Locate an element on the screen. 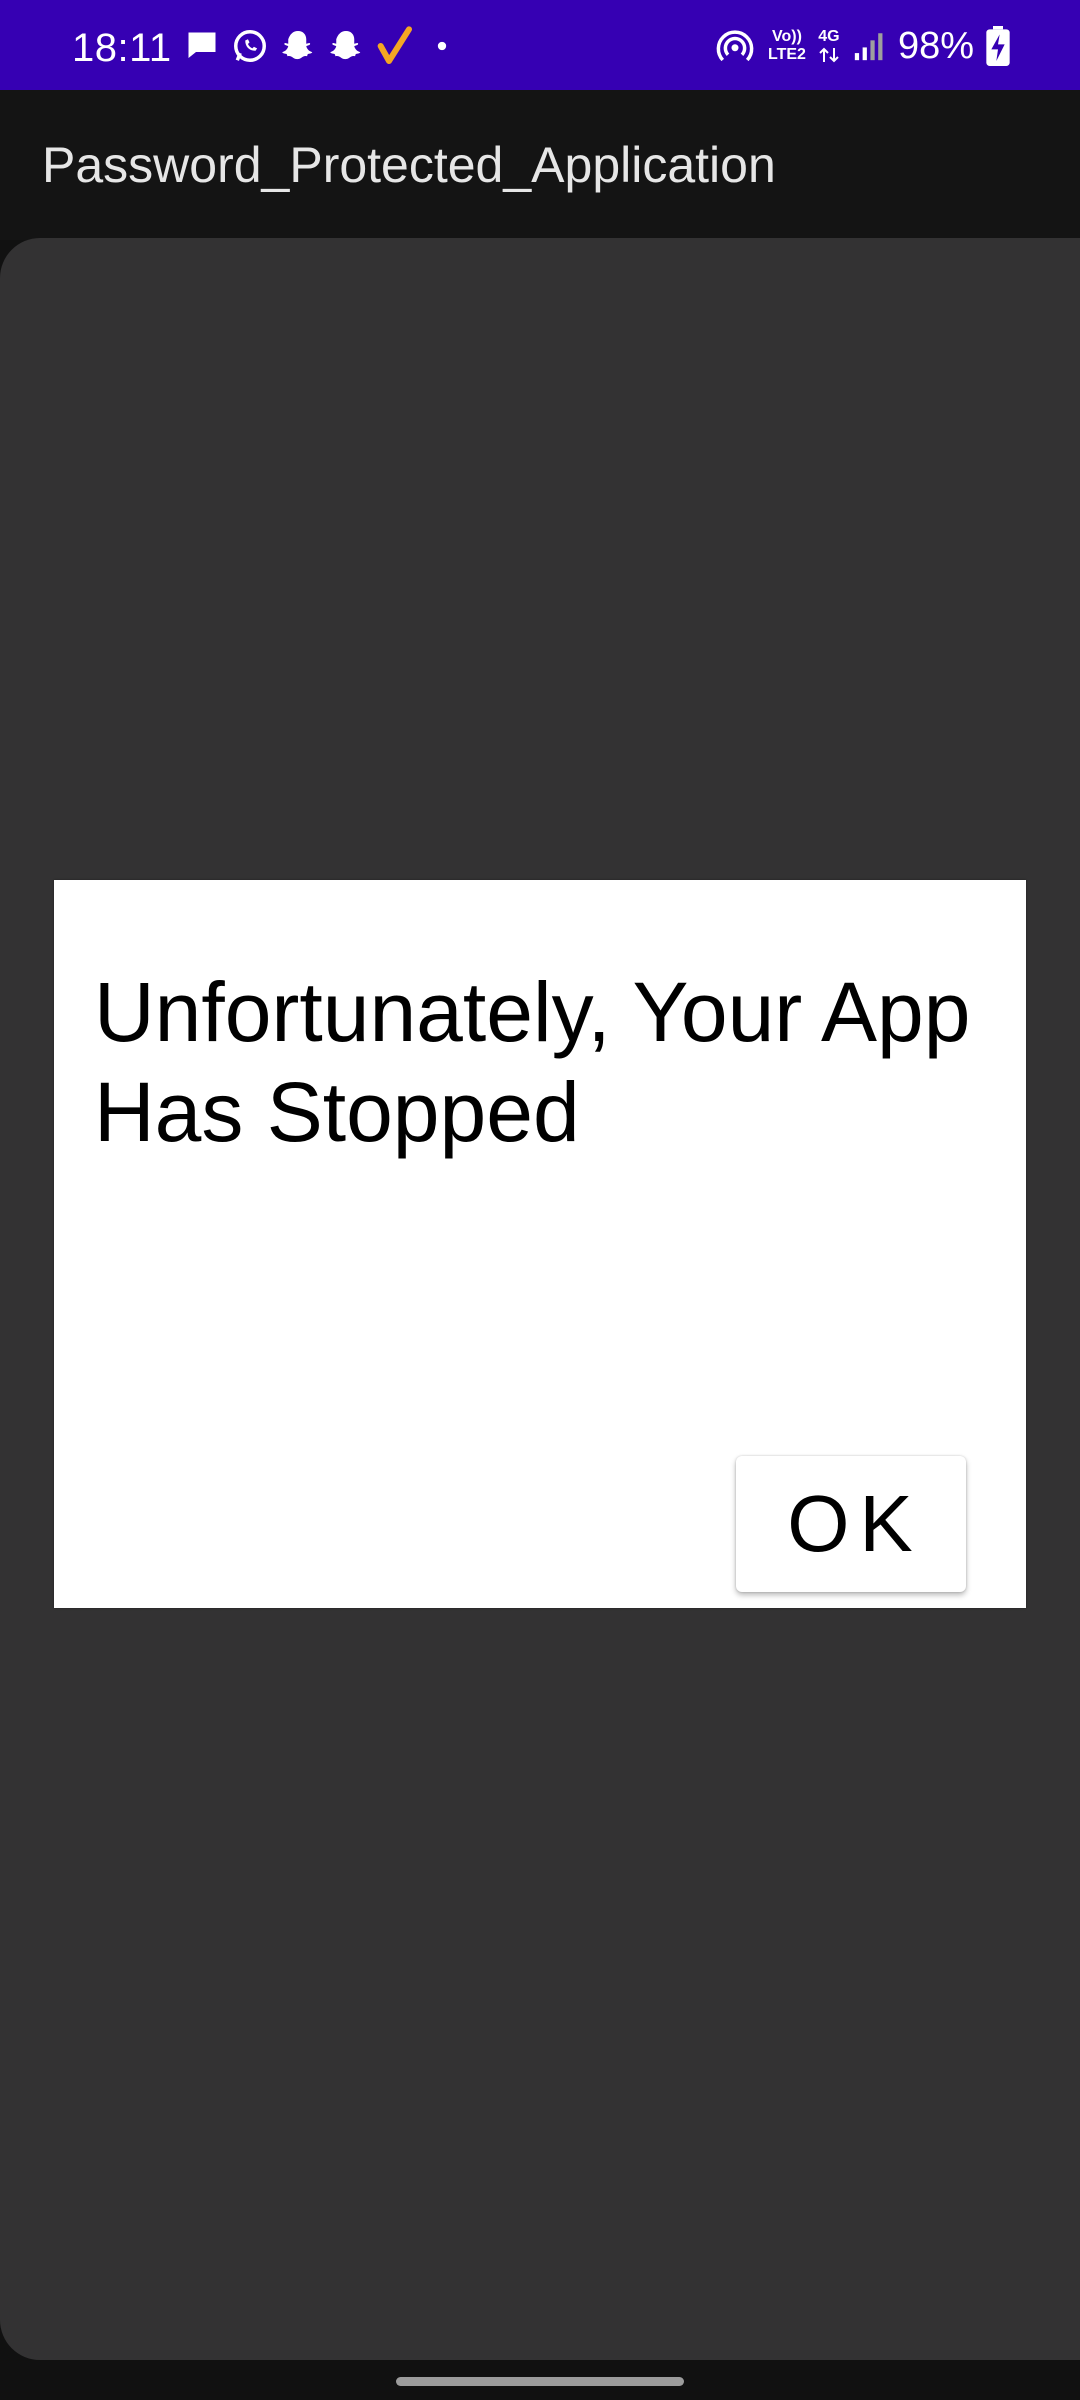 The width and height of the screenshot is (1080, 2400). dot-icon is located at coordinates (442, 46).